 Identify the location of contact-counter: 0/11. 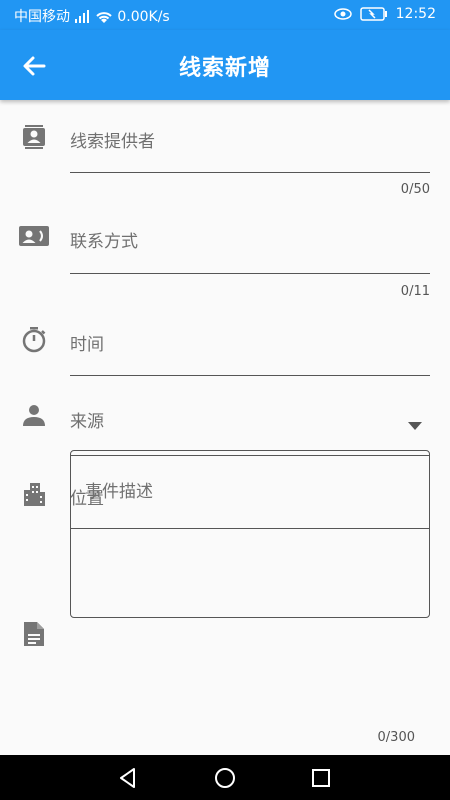
(415, 291).